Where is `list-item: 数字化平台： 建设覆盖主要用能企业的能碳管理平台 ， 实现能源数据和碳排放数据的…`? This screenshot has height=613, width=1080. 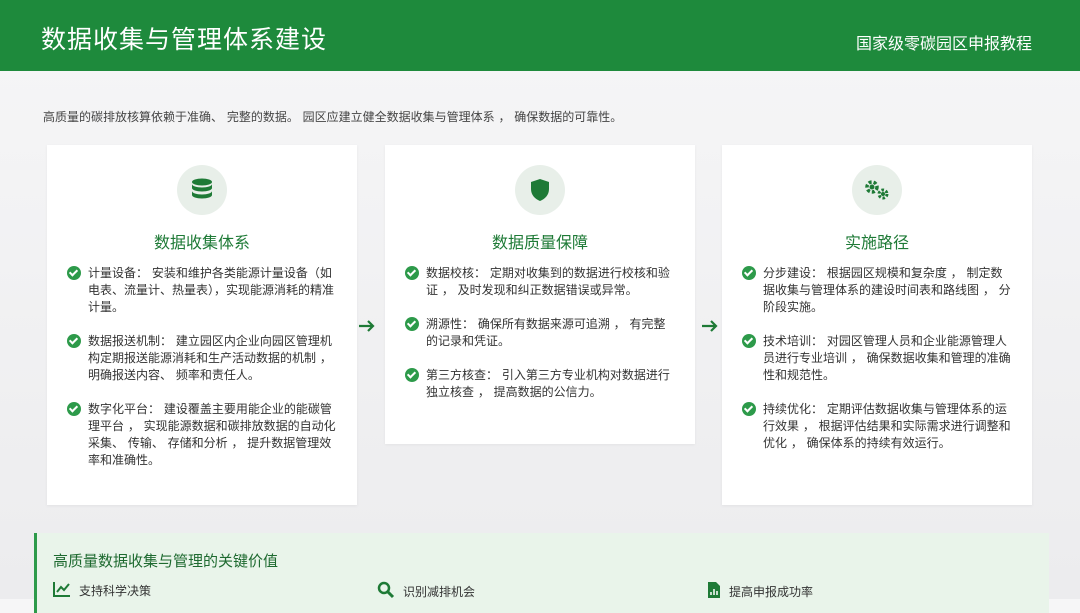 list-item: 数字化平台： 建设覆盖主要用能企业的能碳管理平台 ， 实现能源数据和碳排放数据的… is located at coordinates (202, 435).